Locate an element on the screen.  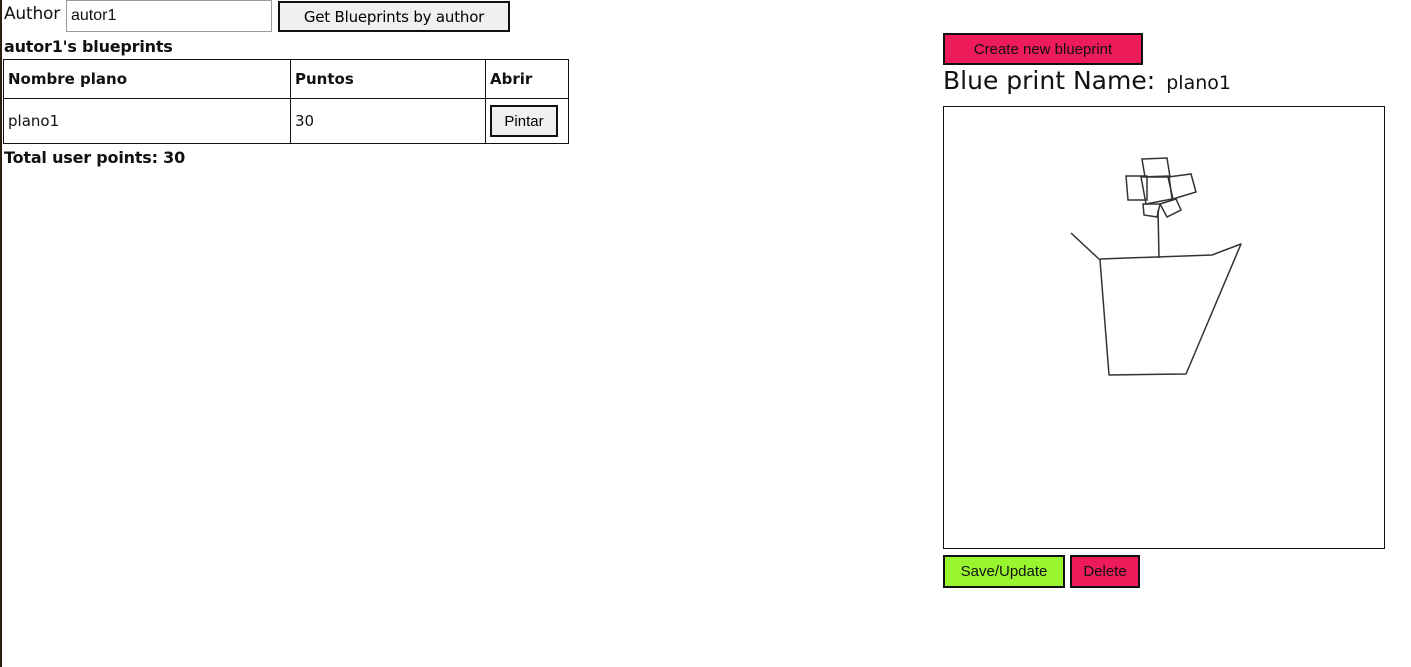
author-input is located at coordinates (169, 16).